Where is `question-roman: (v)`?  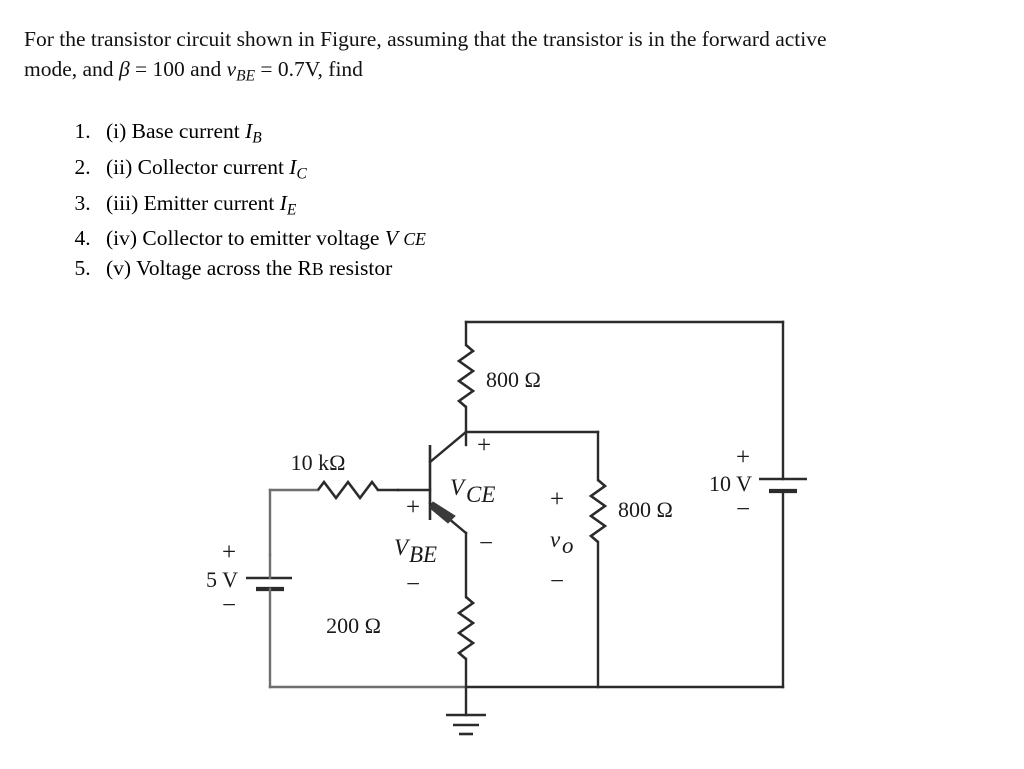 question-roman: (v) is located at coordinates (119, 267).